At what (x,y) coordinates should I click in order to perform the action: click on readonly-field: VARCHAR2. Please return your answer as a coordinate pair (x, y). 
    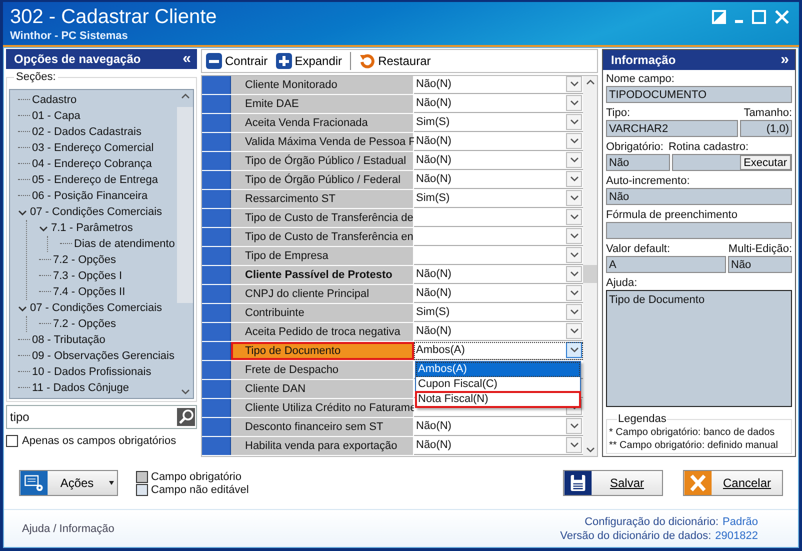
    Looking at the image, I should click on (672, 128).